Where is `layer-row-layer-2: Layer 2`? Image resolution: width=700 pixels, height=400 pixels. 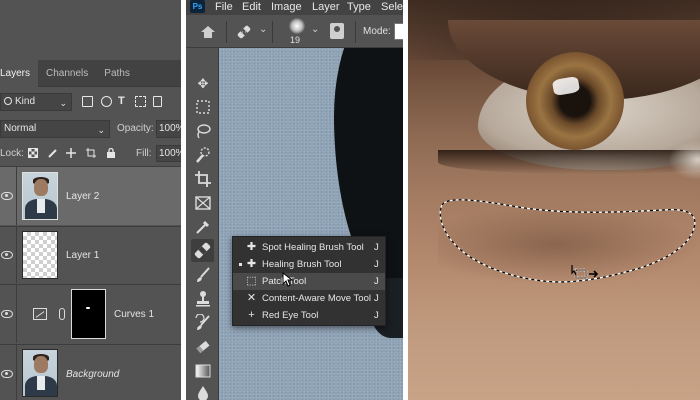
layer-row-layer-2: Layer 2 is located at coordinates (90, 195).